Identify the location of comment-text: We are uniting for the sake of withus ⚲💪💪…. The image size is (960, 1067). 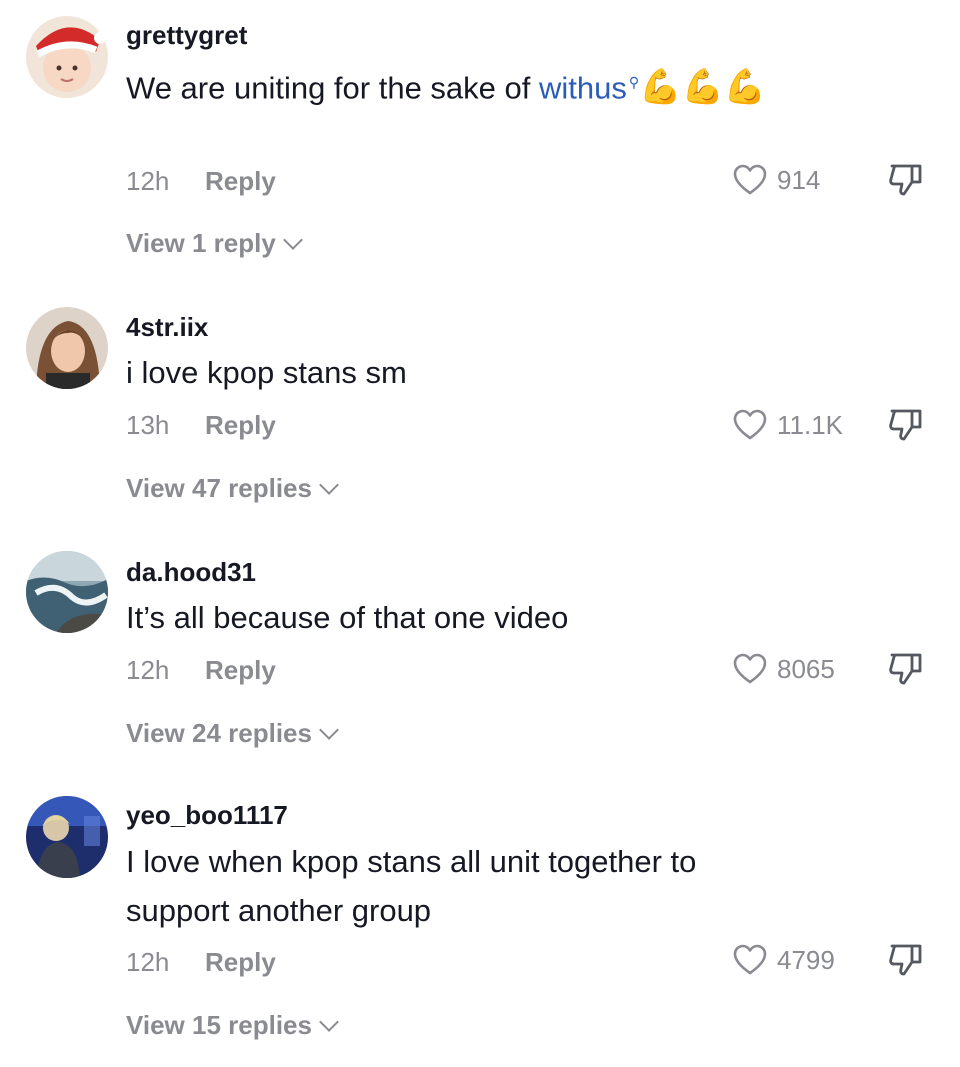
(483, 85).